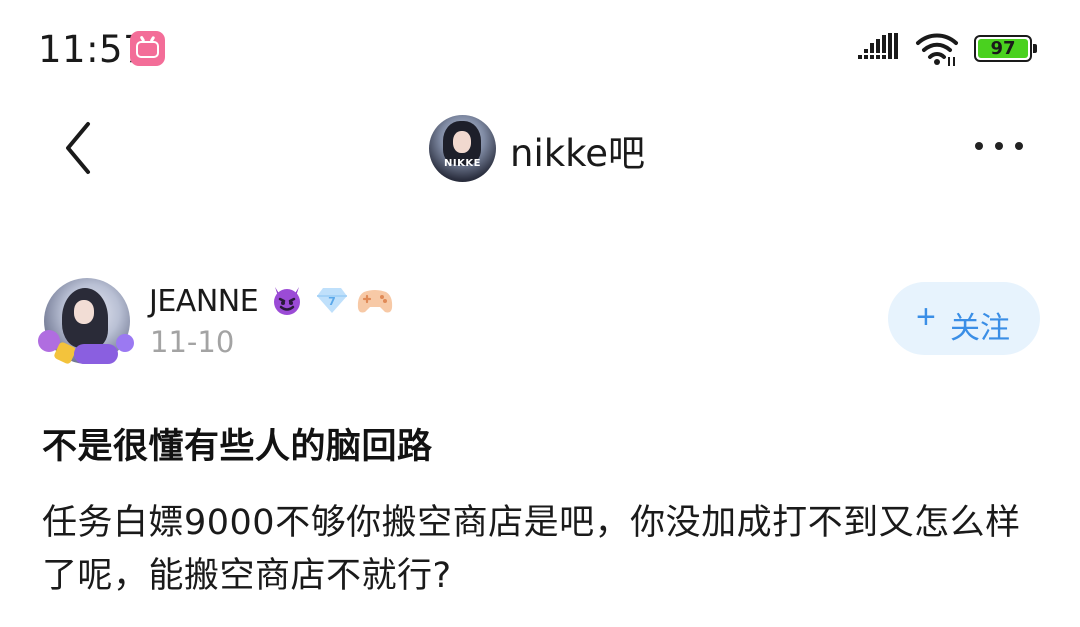 This screenshot has width=1080, height=627. Describe the element at coordinates (204, 301) in the screenshot. I see `username: JEANNE` at that location.